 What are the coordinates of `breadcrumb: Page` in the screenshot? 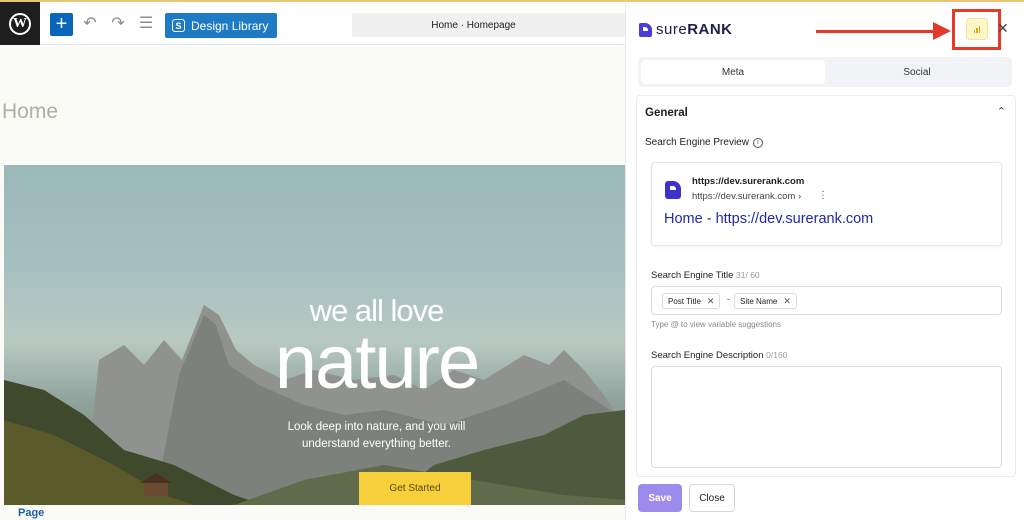 It's located at (31, 513).